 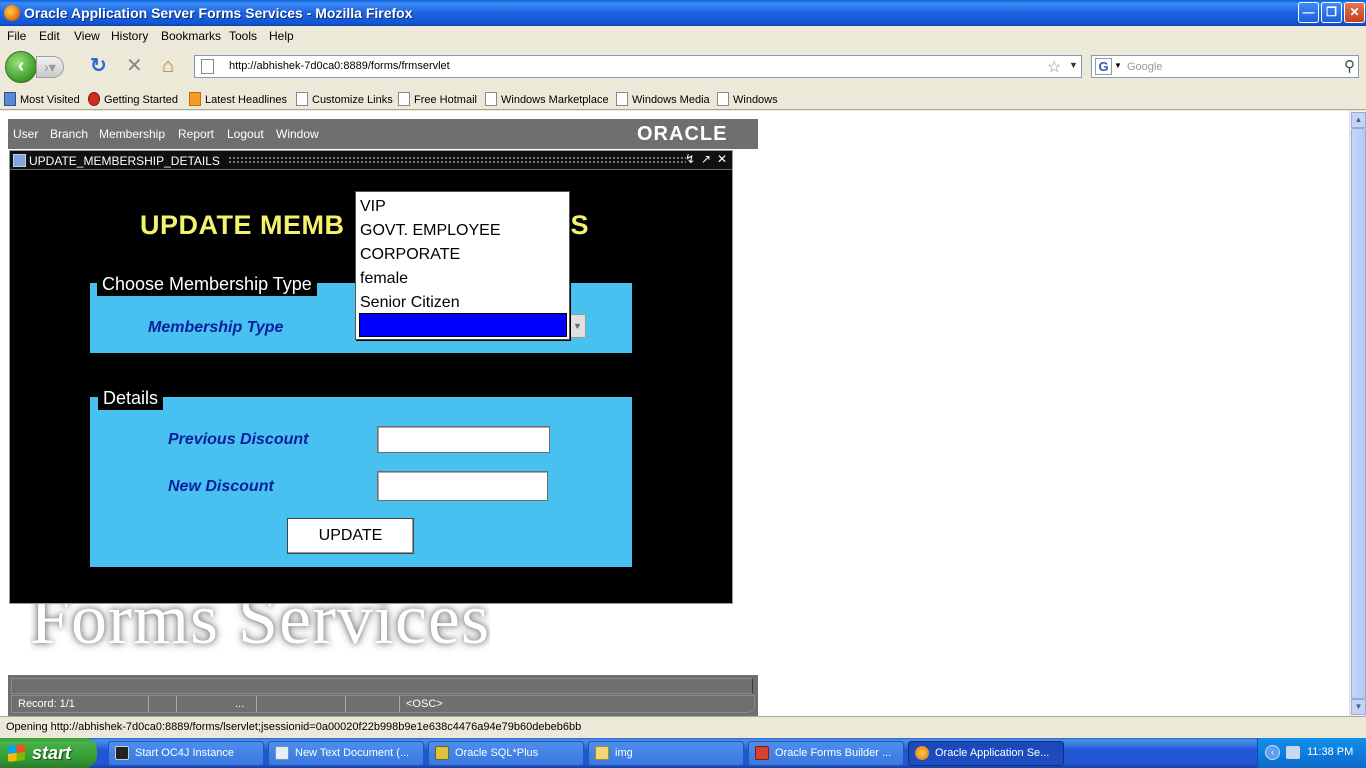 What do you see at coordinates (1103, 66) in the screenshot?
I see `google-icon: G` at bounding box center [1103, 66].